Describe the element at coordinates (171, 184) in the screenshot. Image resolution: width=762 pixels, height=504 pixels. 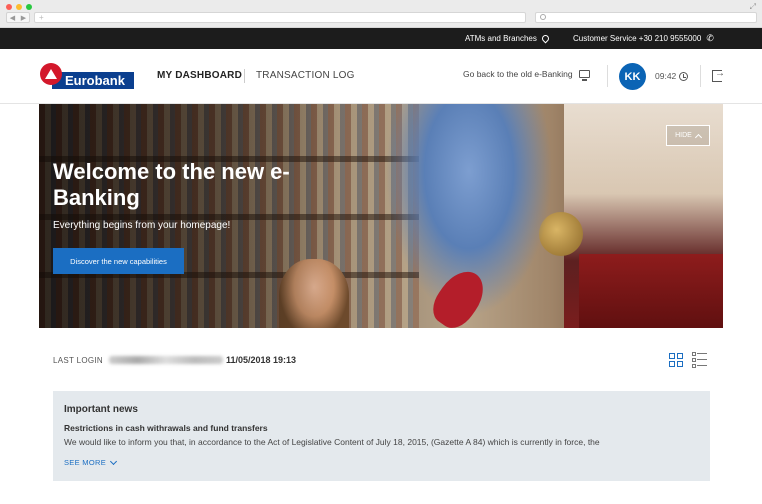
I see `hero-title: Welcome to the new e-Banking` at that location.